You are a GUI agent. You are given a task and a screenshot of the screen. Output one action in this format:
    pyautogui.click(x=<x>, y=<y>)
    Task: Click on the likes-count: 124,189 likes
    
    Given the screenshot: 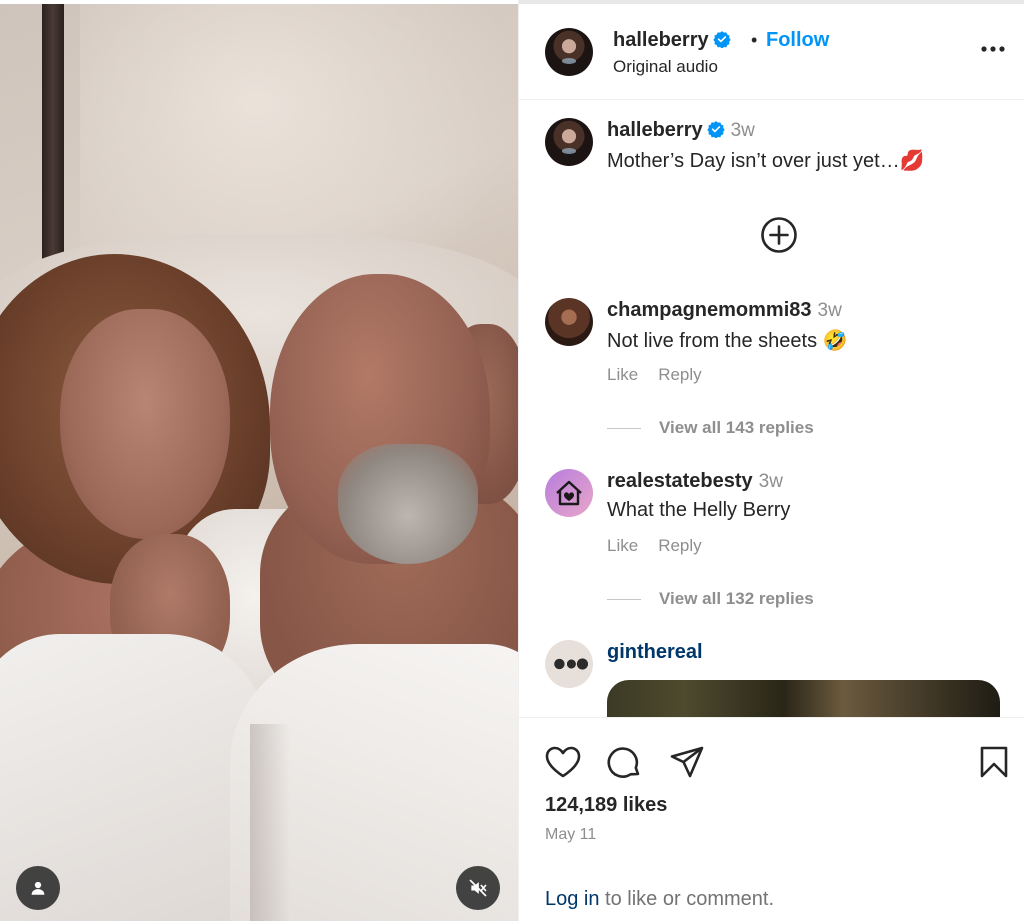 What is the action you would take?
    pyautogui.click(x=606, y=805)
    